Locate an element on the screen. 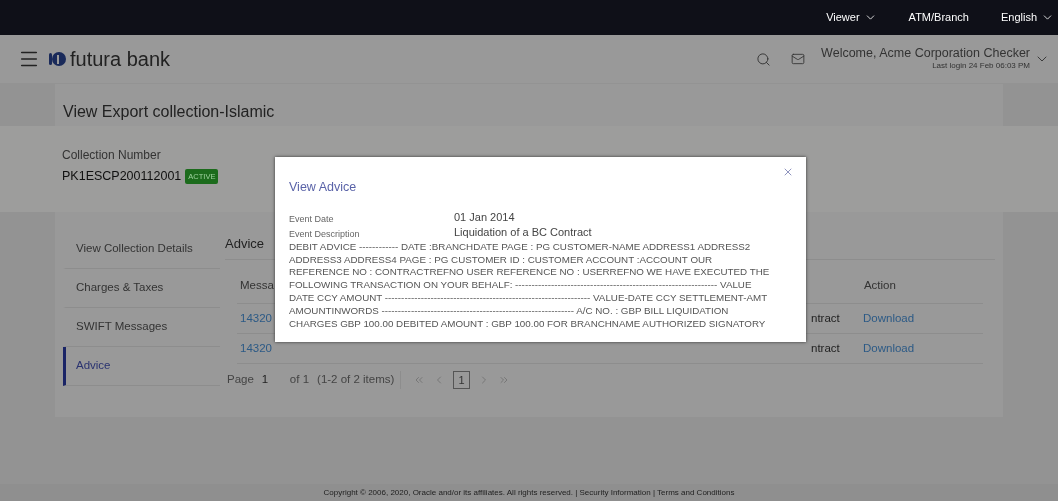  page-title: View Export collection-Islamic is located at coordinates (169, 112).